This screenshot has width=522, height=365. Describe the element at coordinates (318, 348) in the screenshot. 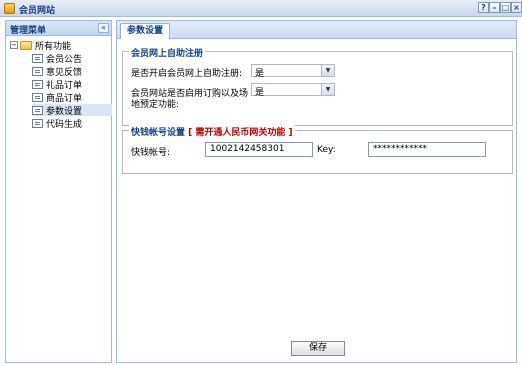

I see `save-button: 保存` at that location.